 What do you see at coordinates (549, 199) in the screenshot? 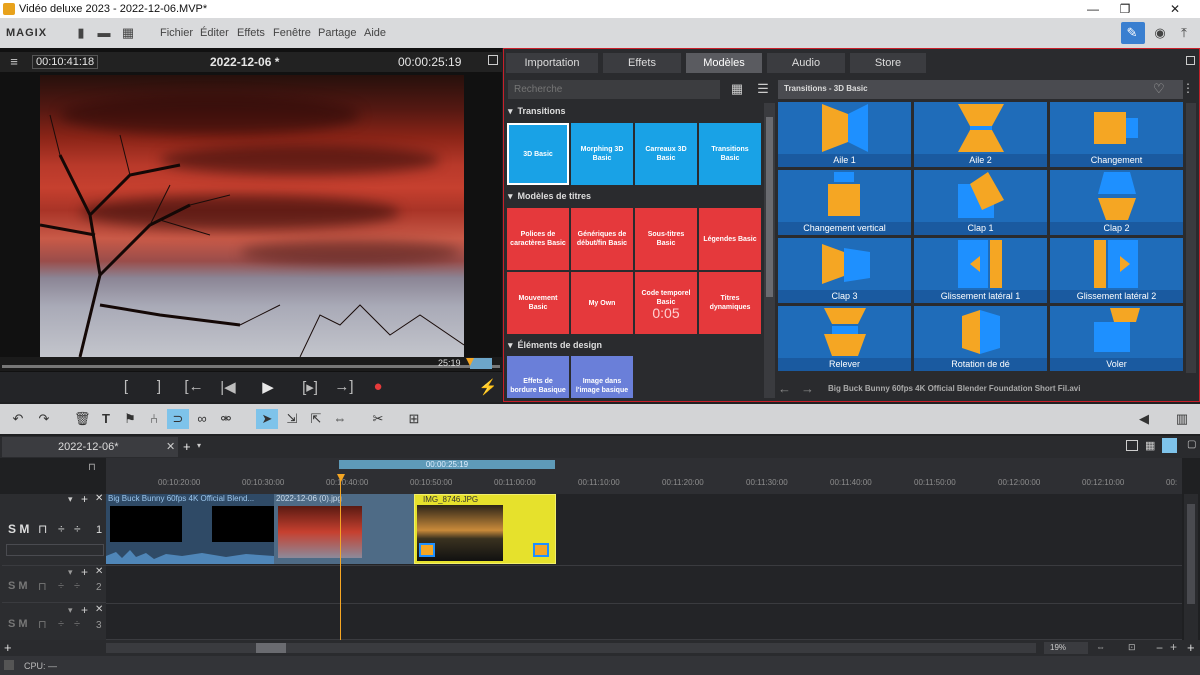
I see `section-modeles-titres: ▾ Modèles de titres` at bounding box center [549, 199].